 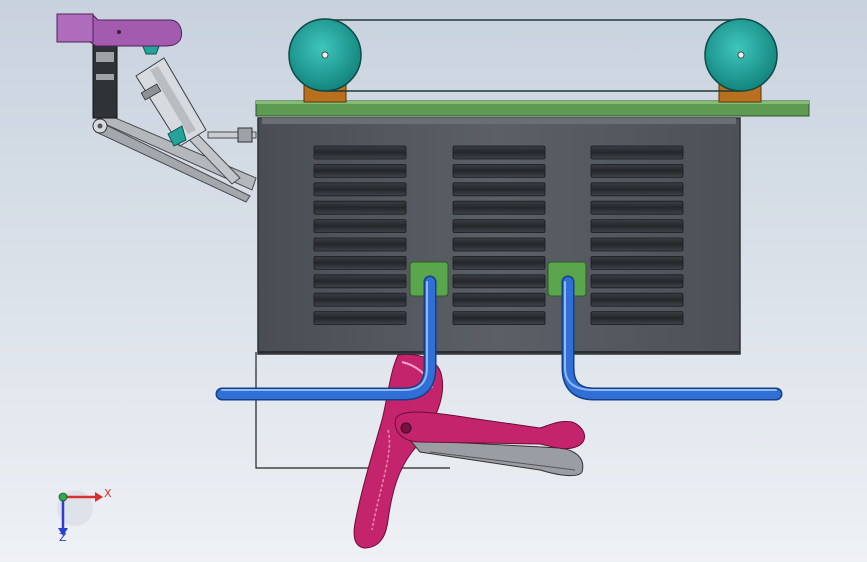 I want to click on pulley-right, so click(x=741, y=55).